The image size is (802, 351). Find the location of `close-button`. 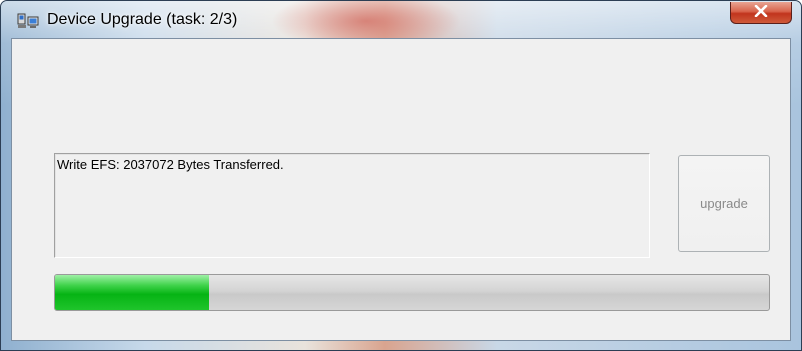

close-button is located at coordinates (761, 13).